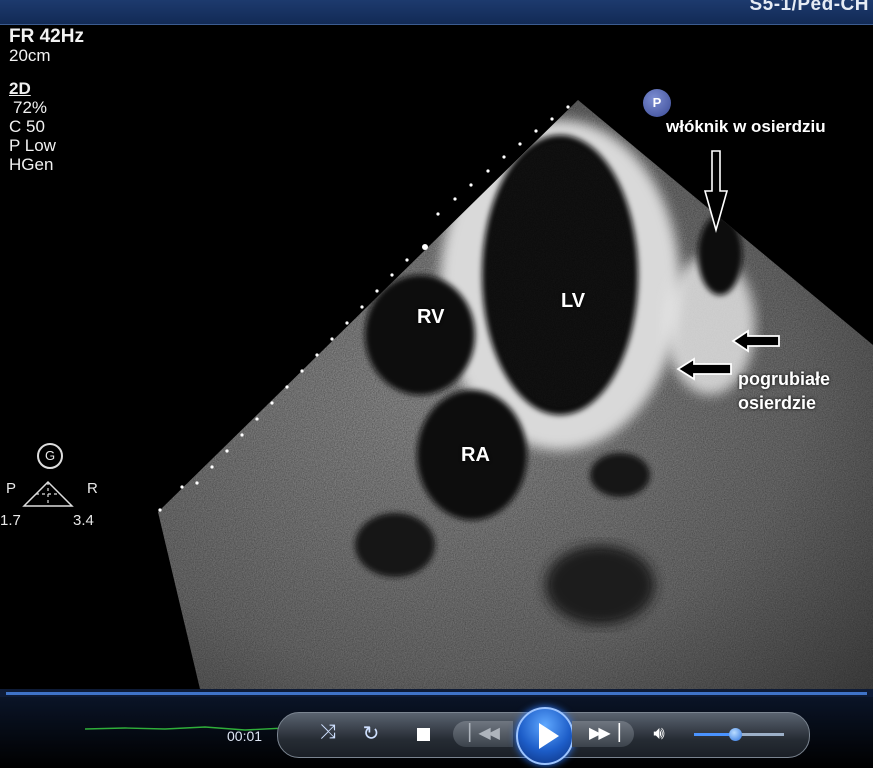 This screenshot has height=768, width=873. I want to click on probe-orientation-marker: P, so click(657, 103).